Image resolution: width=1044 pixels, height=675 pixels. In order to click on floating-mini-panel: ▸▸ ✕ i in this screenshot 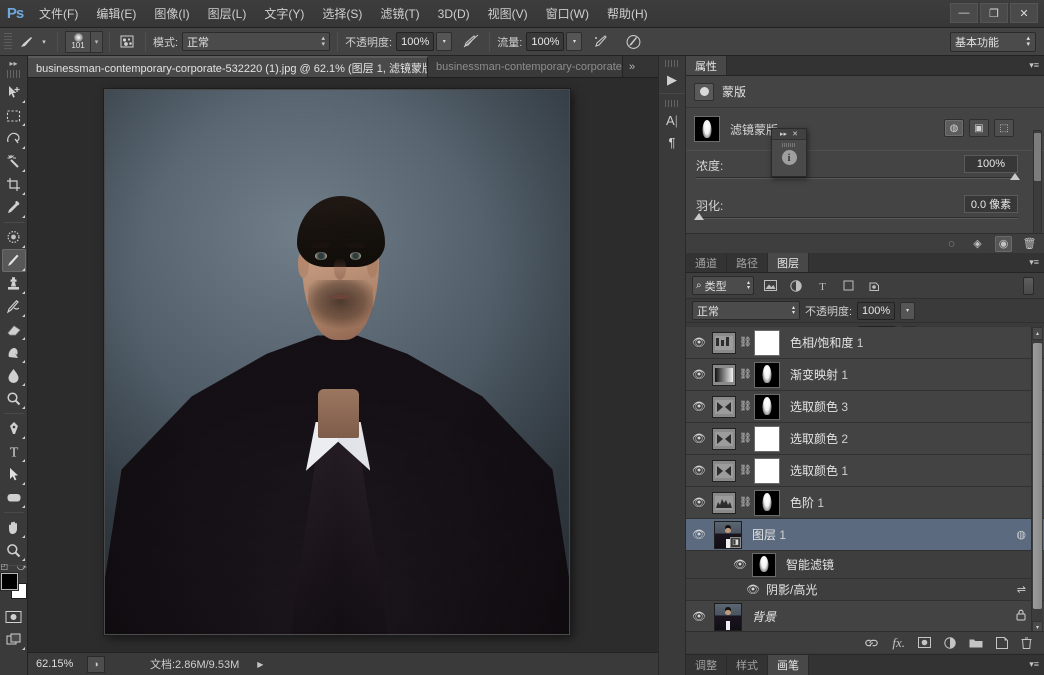, I will do `click(789, 152)`.